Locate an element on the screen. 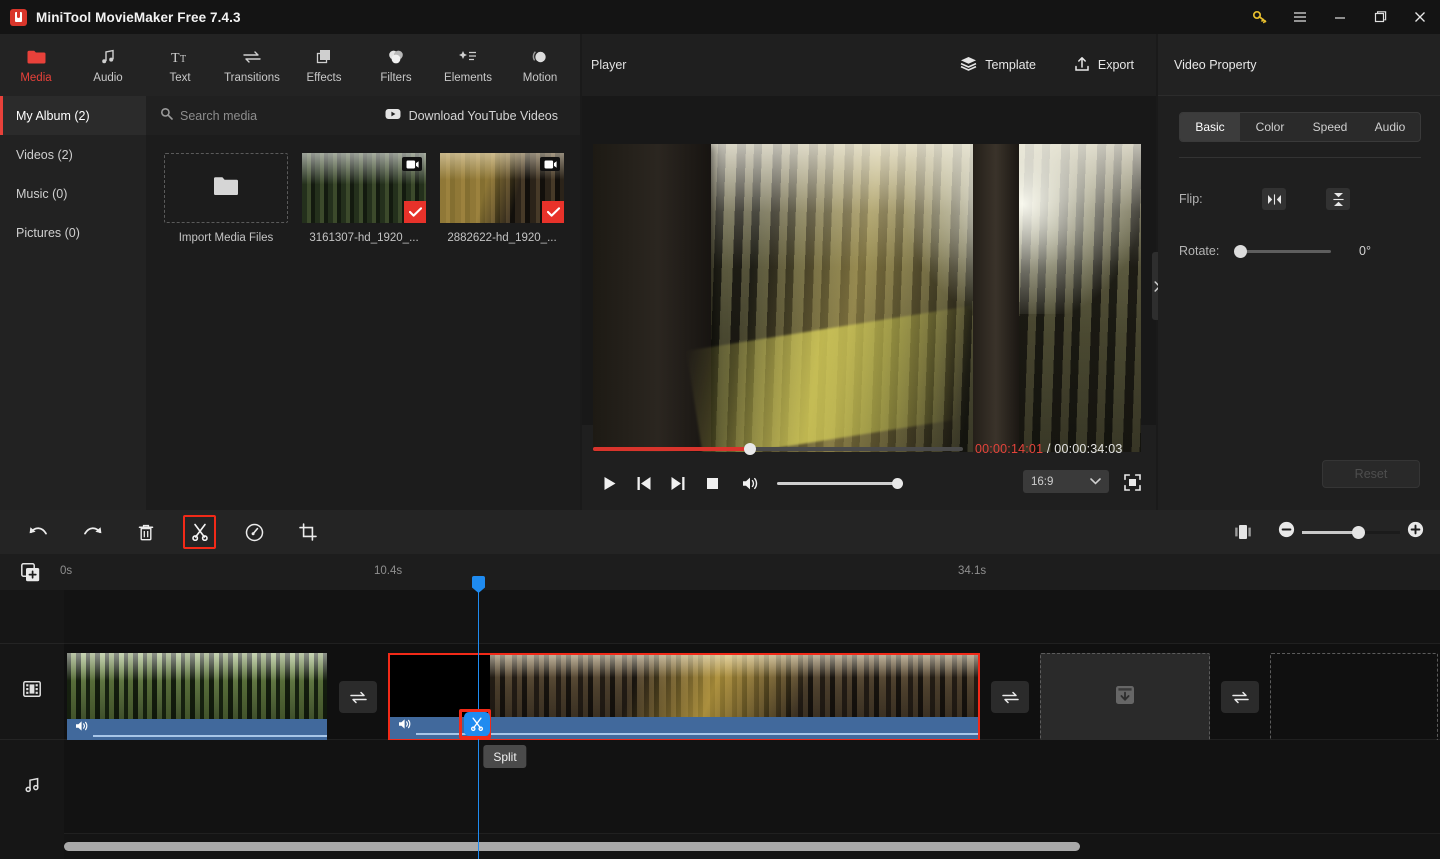  split-tooltip: Split is located at coordinates (505, 756).